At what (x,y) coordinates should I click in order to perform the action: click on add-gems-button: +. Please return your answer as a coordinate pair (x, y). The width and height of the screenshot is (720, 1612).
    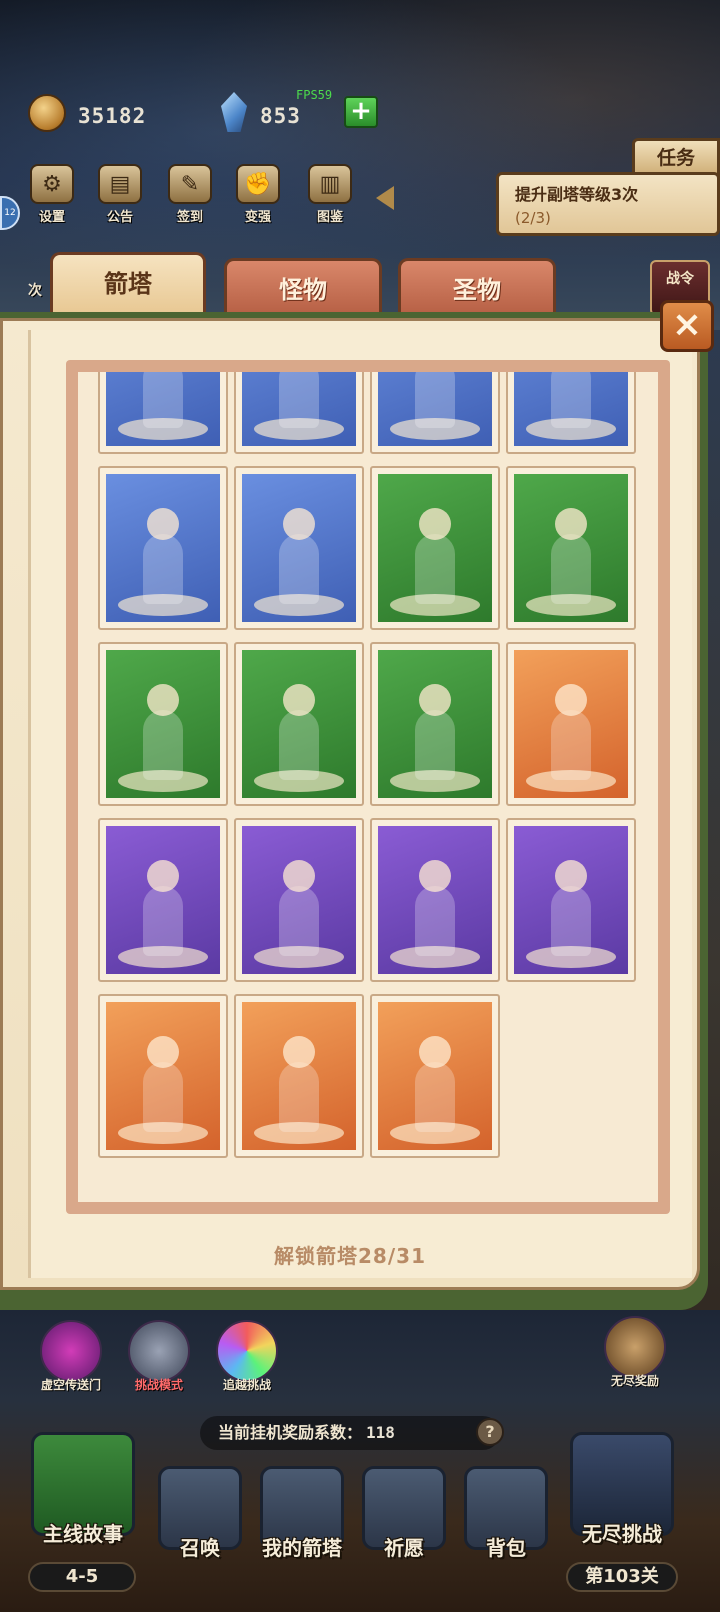
    Looking at the image, I should click on (361, 112).